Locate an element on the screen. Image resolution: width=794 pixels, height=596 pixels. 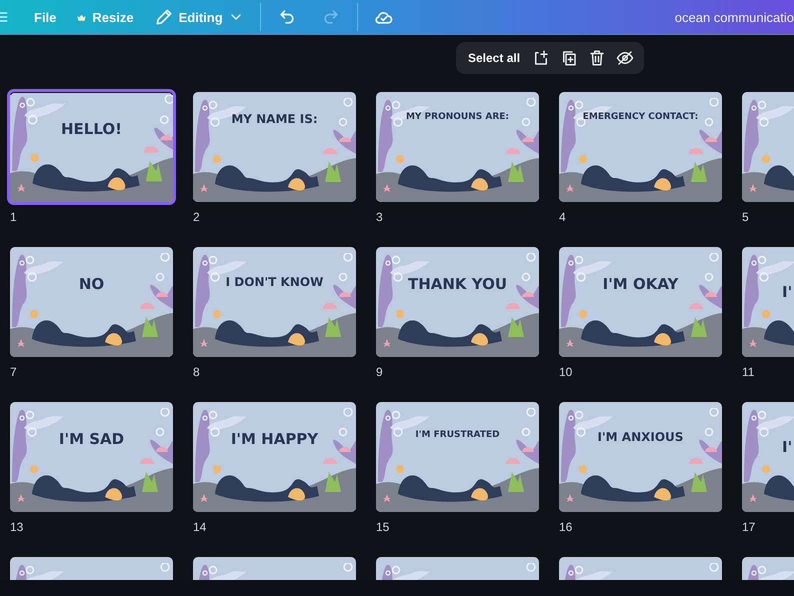
page-thumbnail: I'M HAPPY is located at coordinates (274, 457).